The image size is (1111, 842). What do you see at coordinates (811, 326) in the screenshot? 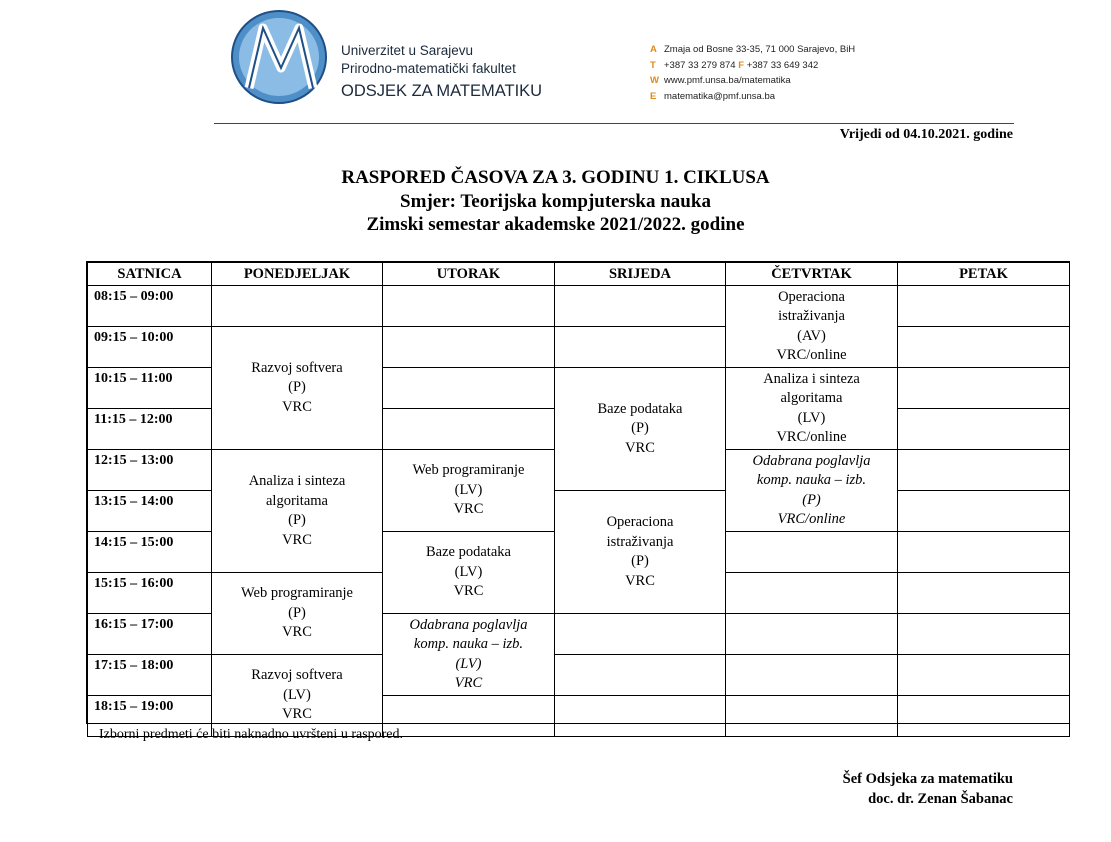
I see `class-block: Operaciona istraživanja (AV) VRC/online` at bounding box center [811, 326].